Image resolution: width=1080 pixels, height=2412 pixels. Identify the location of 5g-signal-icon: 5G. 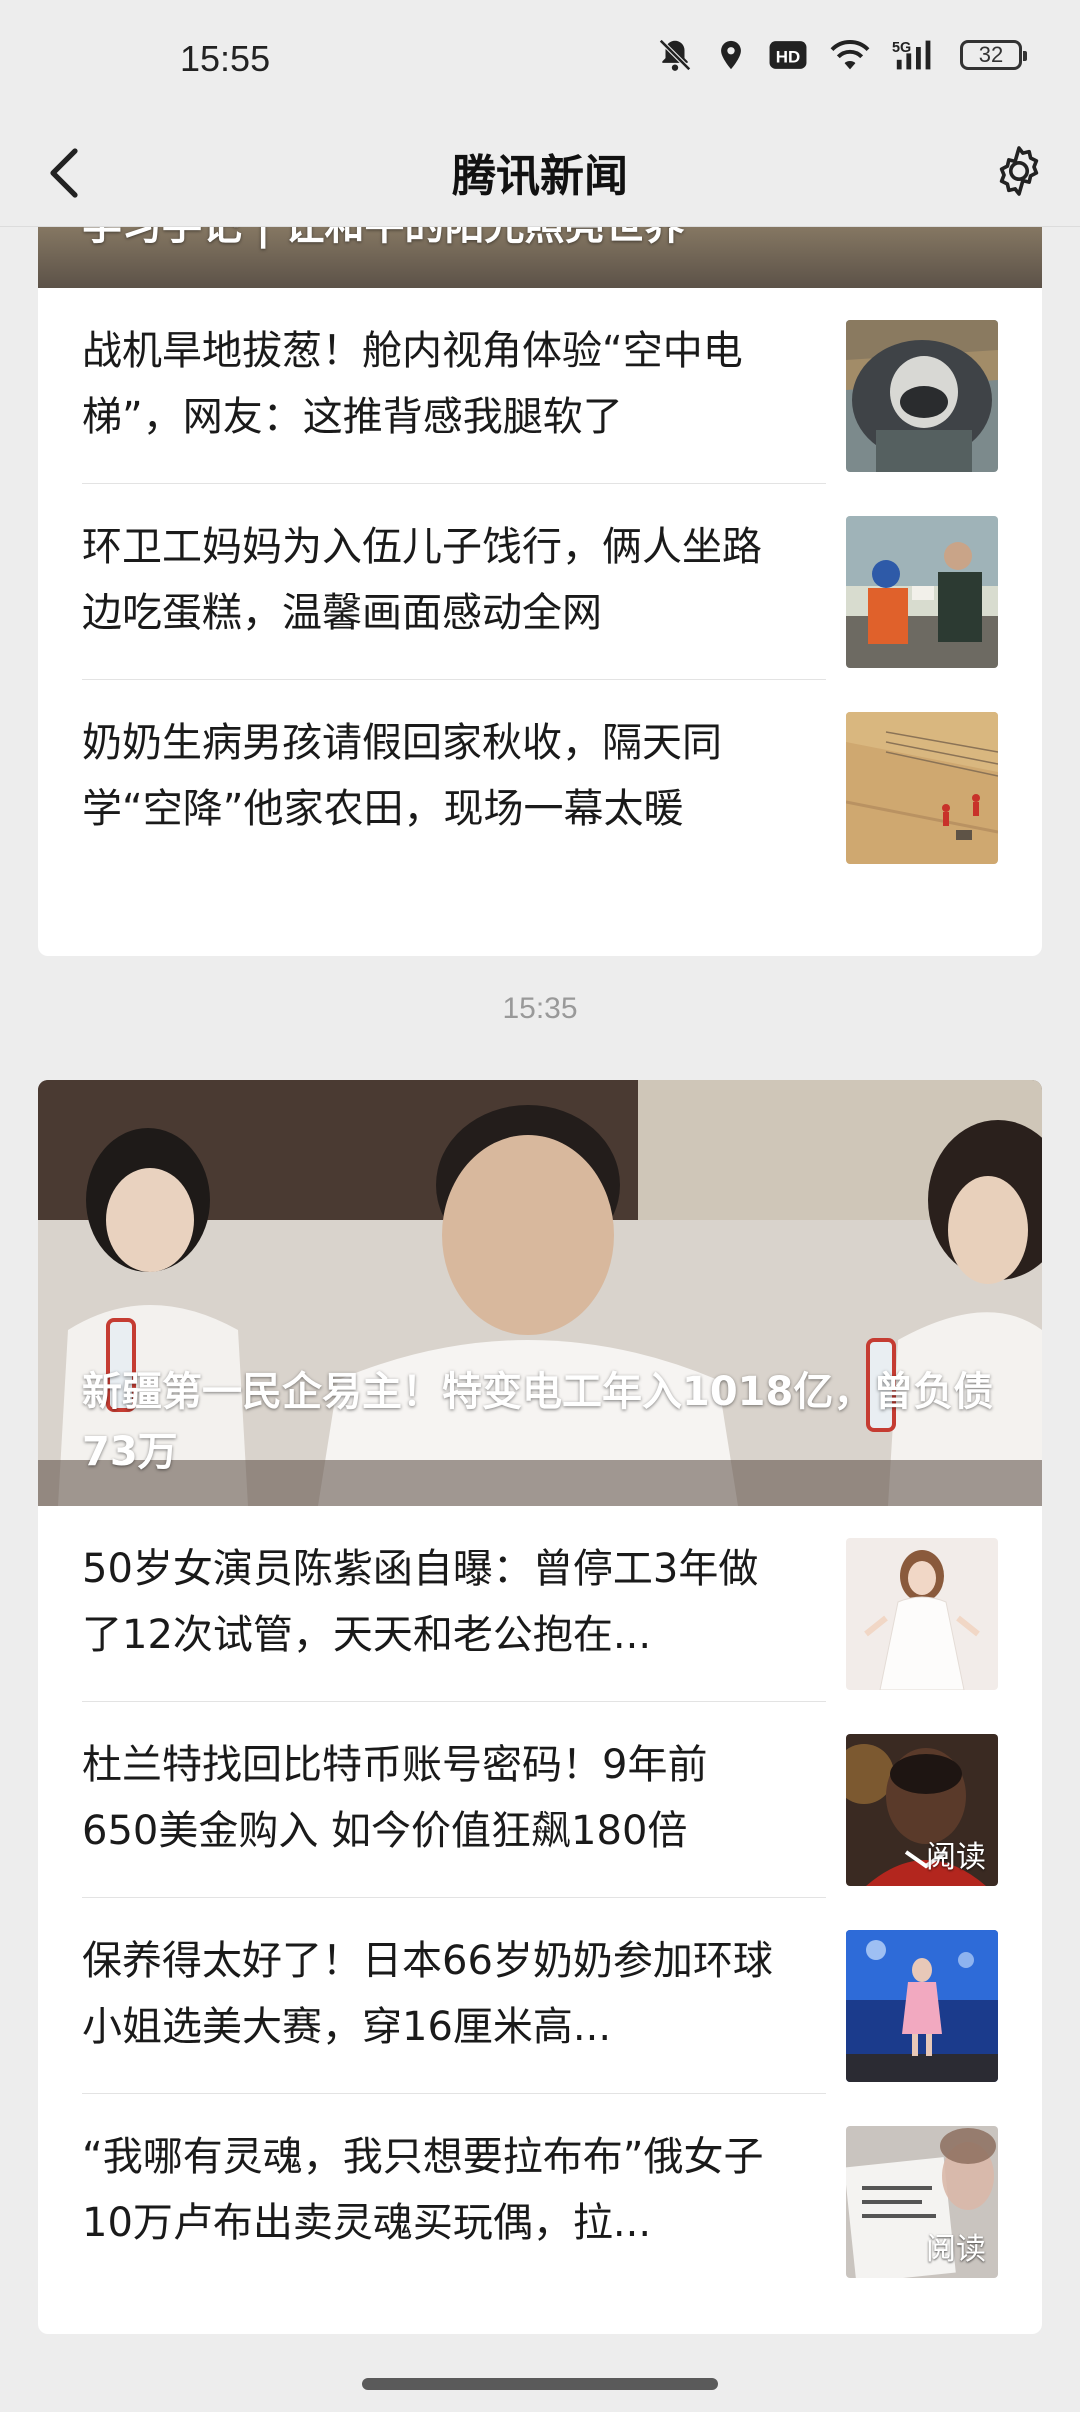
(911, 55).